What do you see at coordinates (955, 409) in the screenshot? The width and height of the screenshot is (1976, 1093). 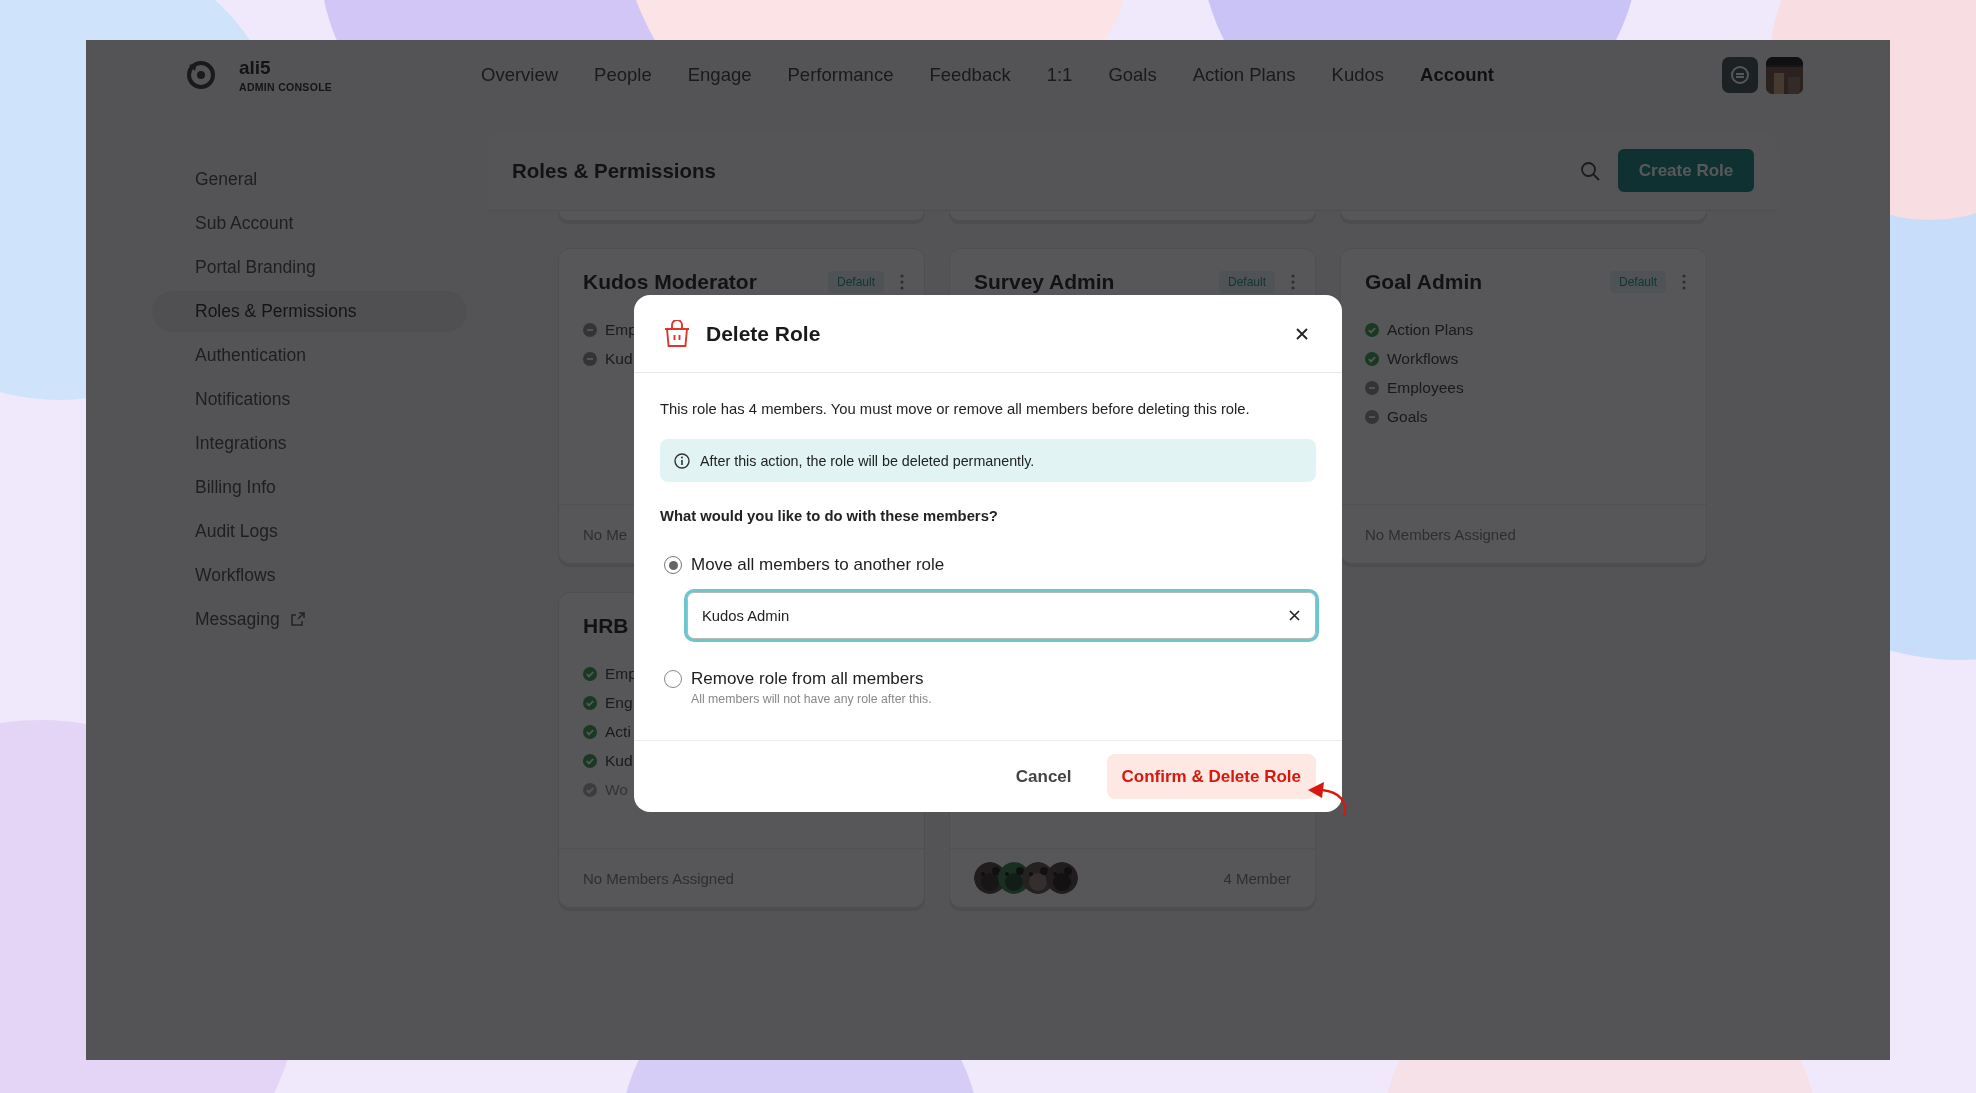 I see `dialog-message: This role has 4 members. You must move or remove all members before deleting this role.` at bounding box center [955, 409].